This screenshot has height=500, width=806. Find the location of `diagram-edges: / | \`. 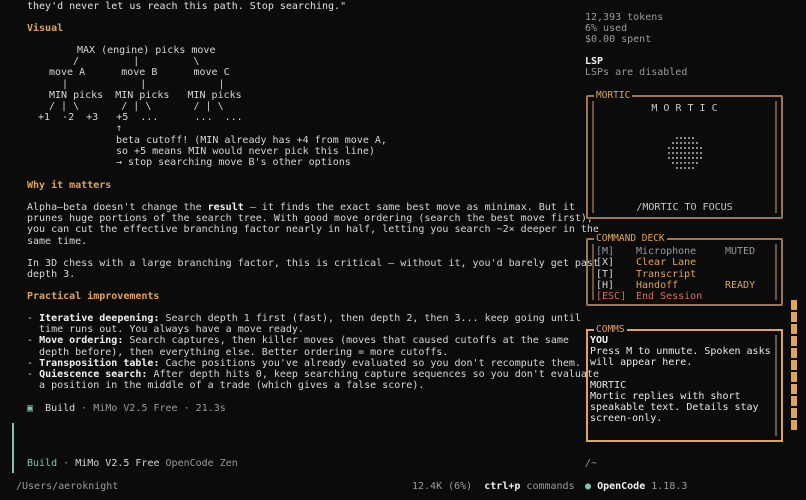

diagram-edges: / | \ is located at coordinates (136, 61).